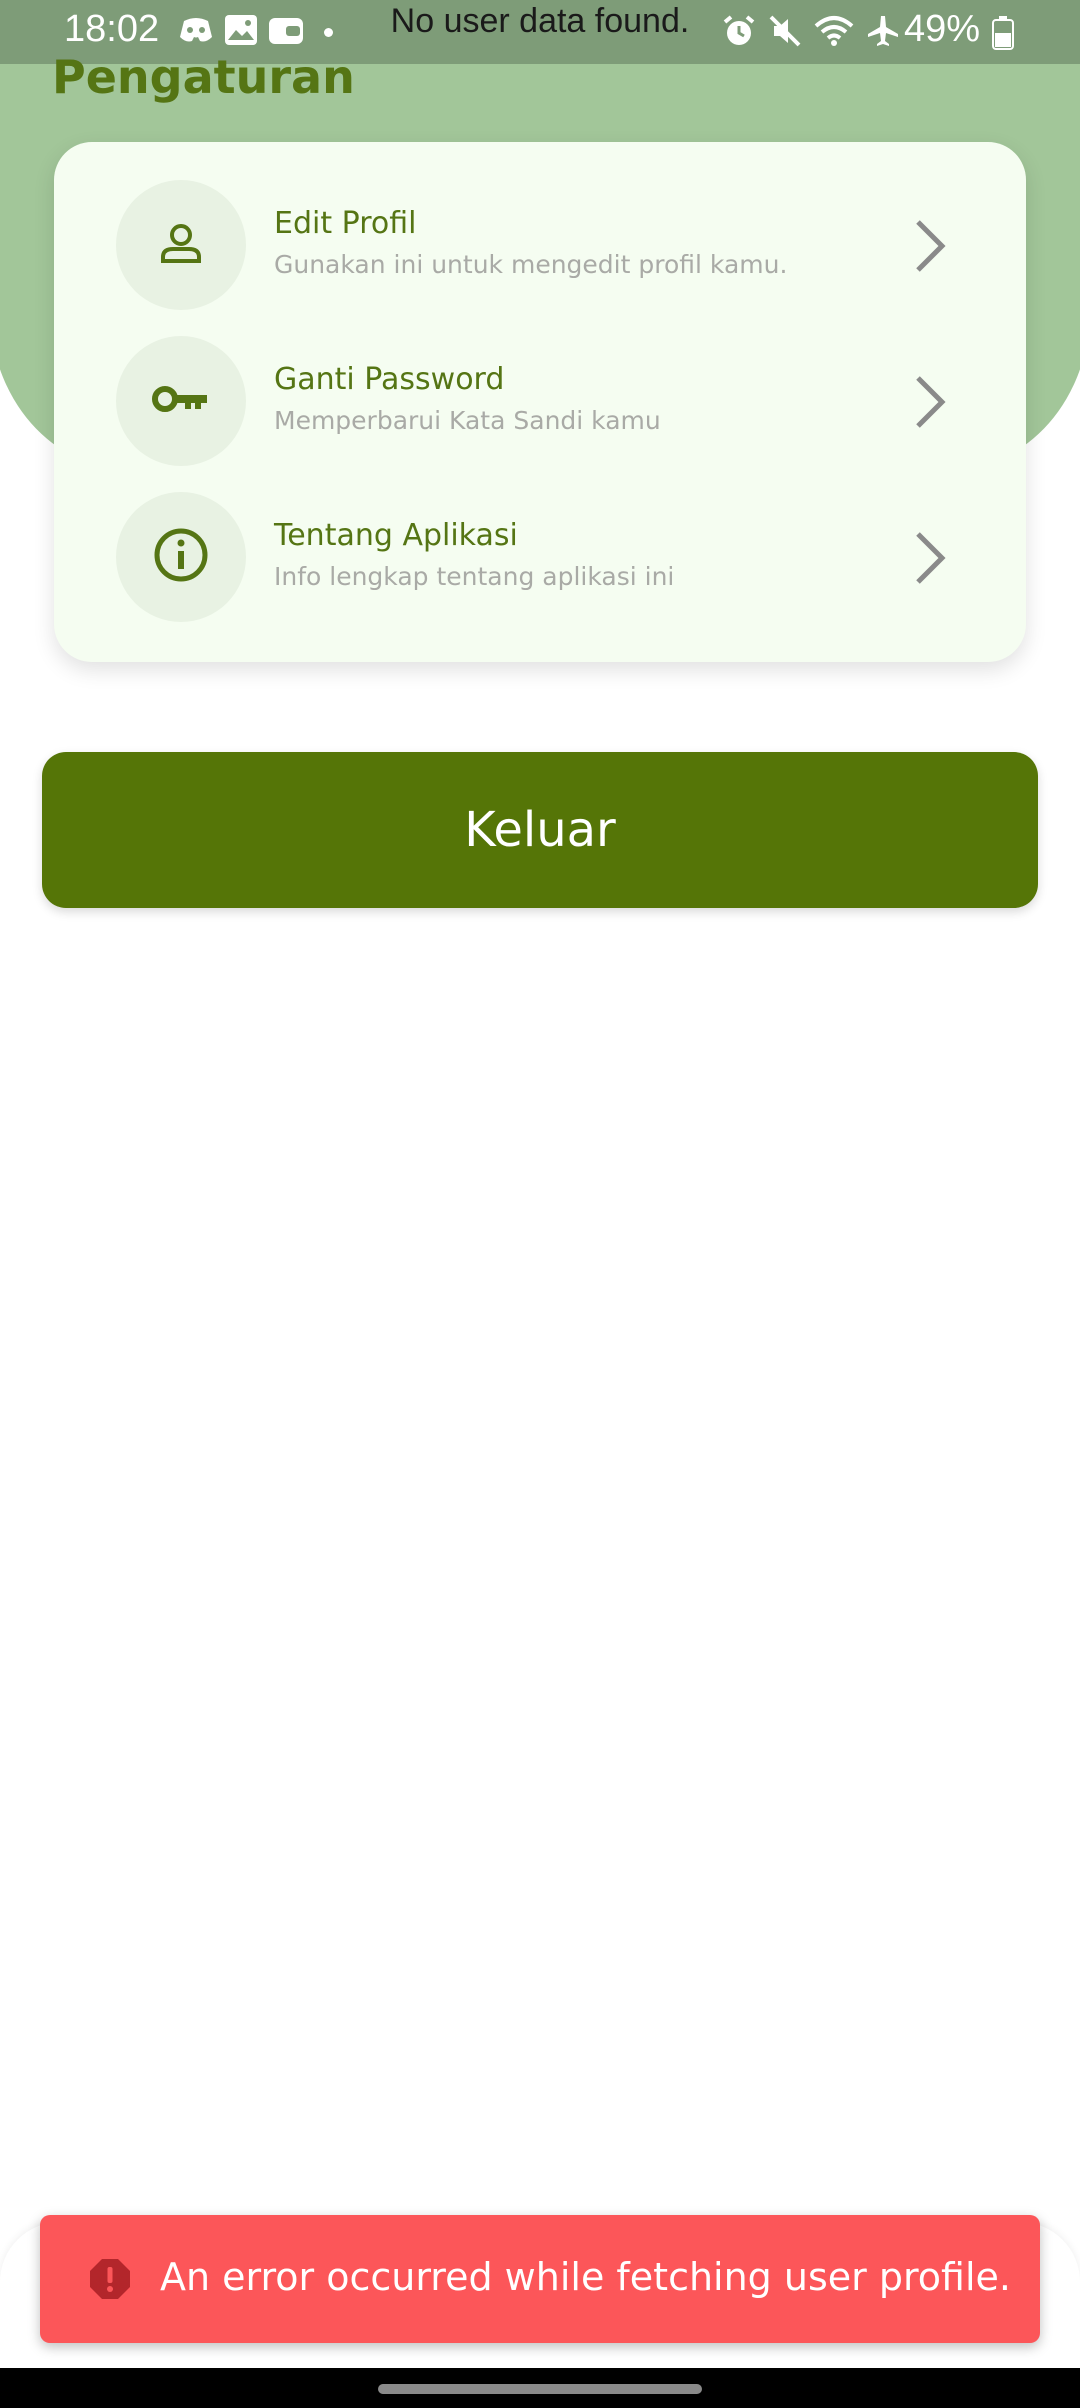 Image resolution: width=1080 pixels, height=2408 pixels. What do you see at coordinates (474, 576) in the screenshot?
I see `menu-item-subtitle: Info lengkap tentang aplikasi ini` at bounding box center [474, 576].